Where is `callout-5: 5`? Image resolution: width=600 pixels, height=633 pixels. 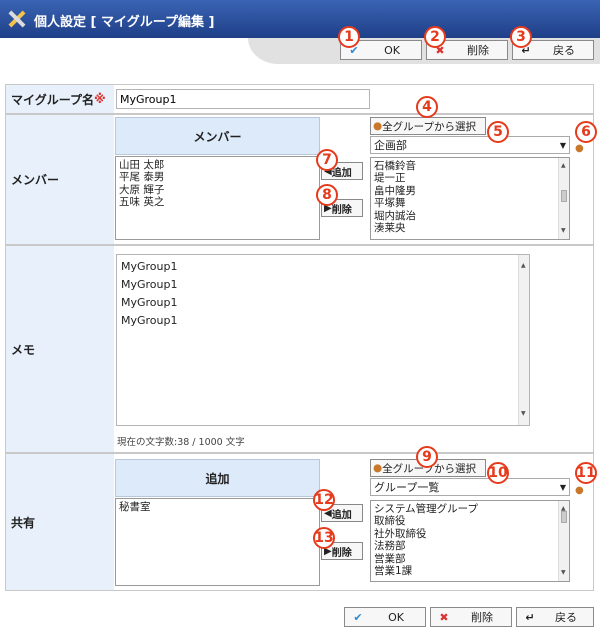
callout-5: 5 is located at coordinates (498, 132).